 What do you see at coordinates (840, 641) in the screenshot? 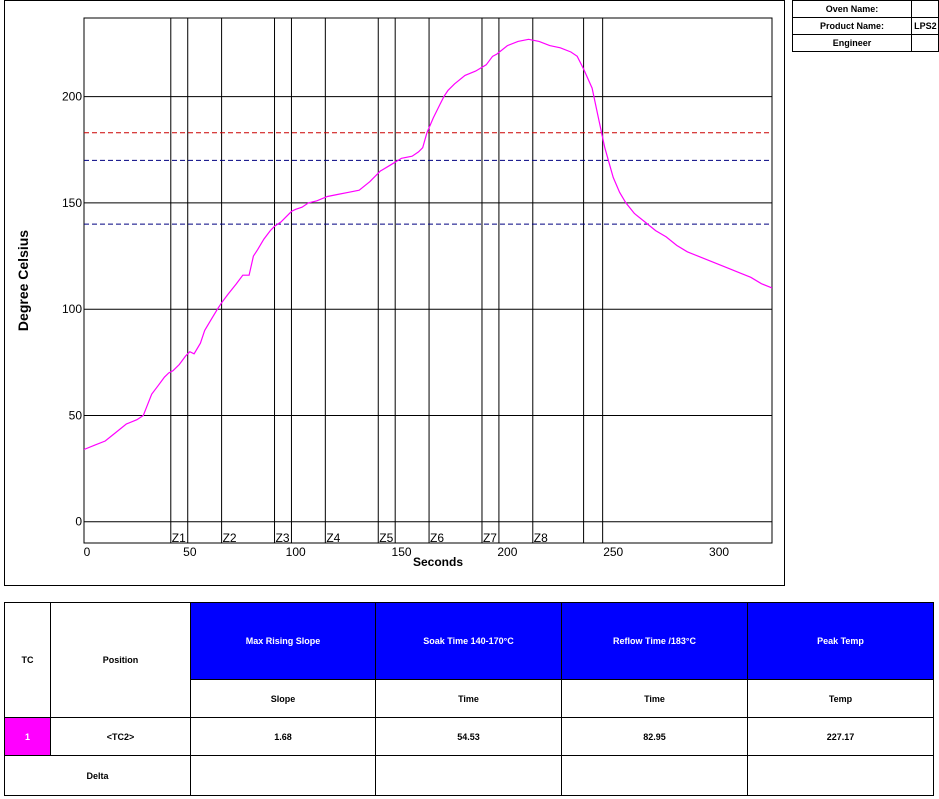
I see `peak-temp-header: Peak Temp` at bounding box center [840, 641].